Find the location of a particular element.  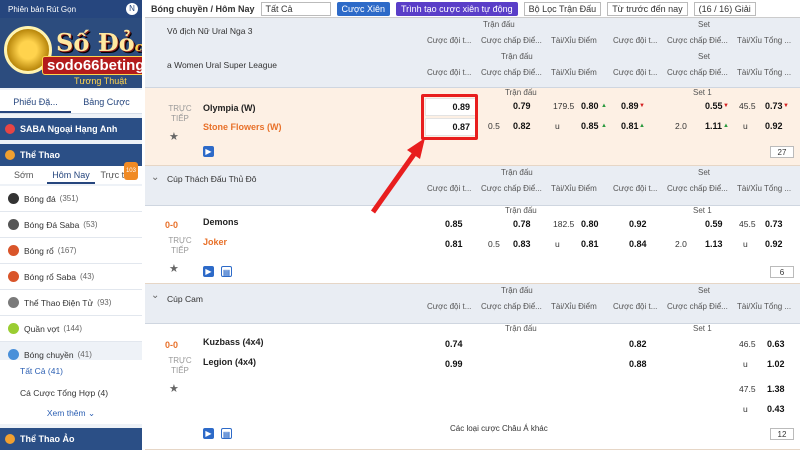

virtual-sports-label: Thể Thao Ảo is located at coordinates (47, 439).